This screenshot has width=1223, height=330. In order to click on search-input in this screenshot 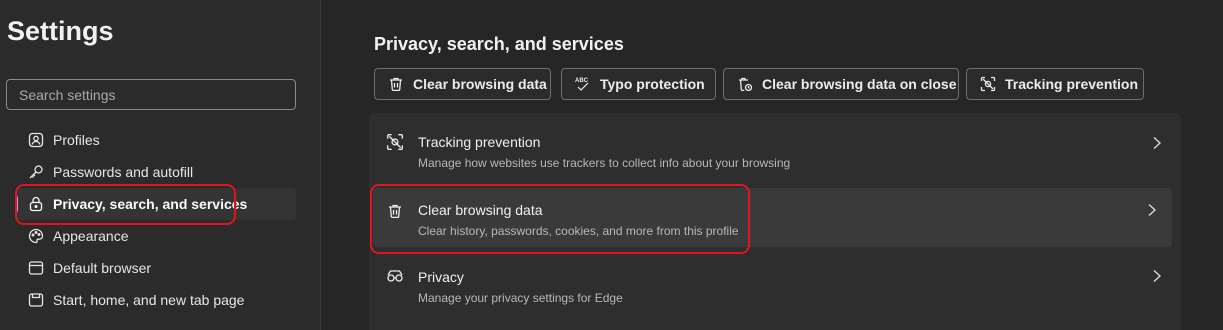, I will do `click(151, 94)`.